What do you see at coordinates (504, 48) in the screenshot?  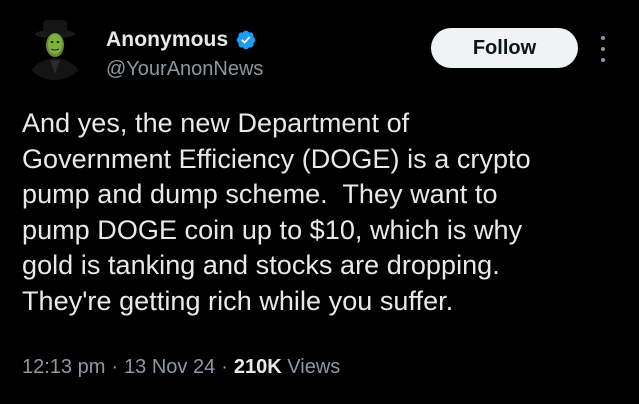 I see `follow-button: Follow` at bounding box center [504, 48].